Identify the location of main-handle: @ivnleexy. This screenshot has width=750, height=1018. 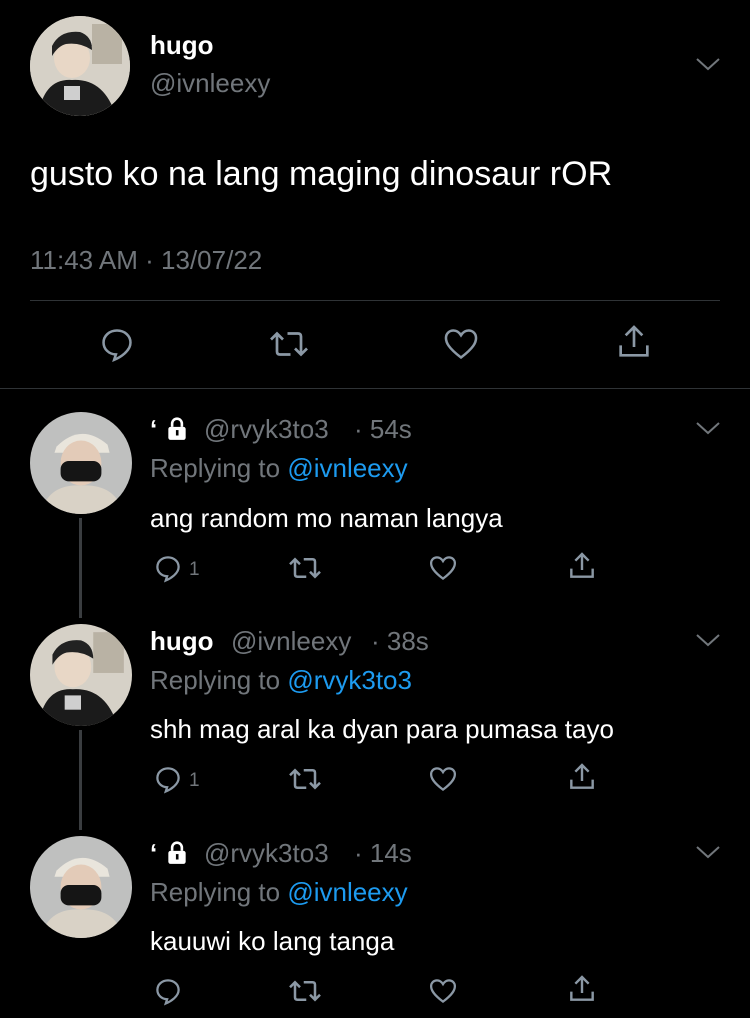
(210, 83).